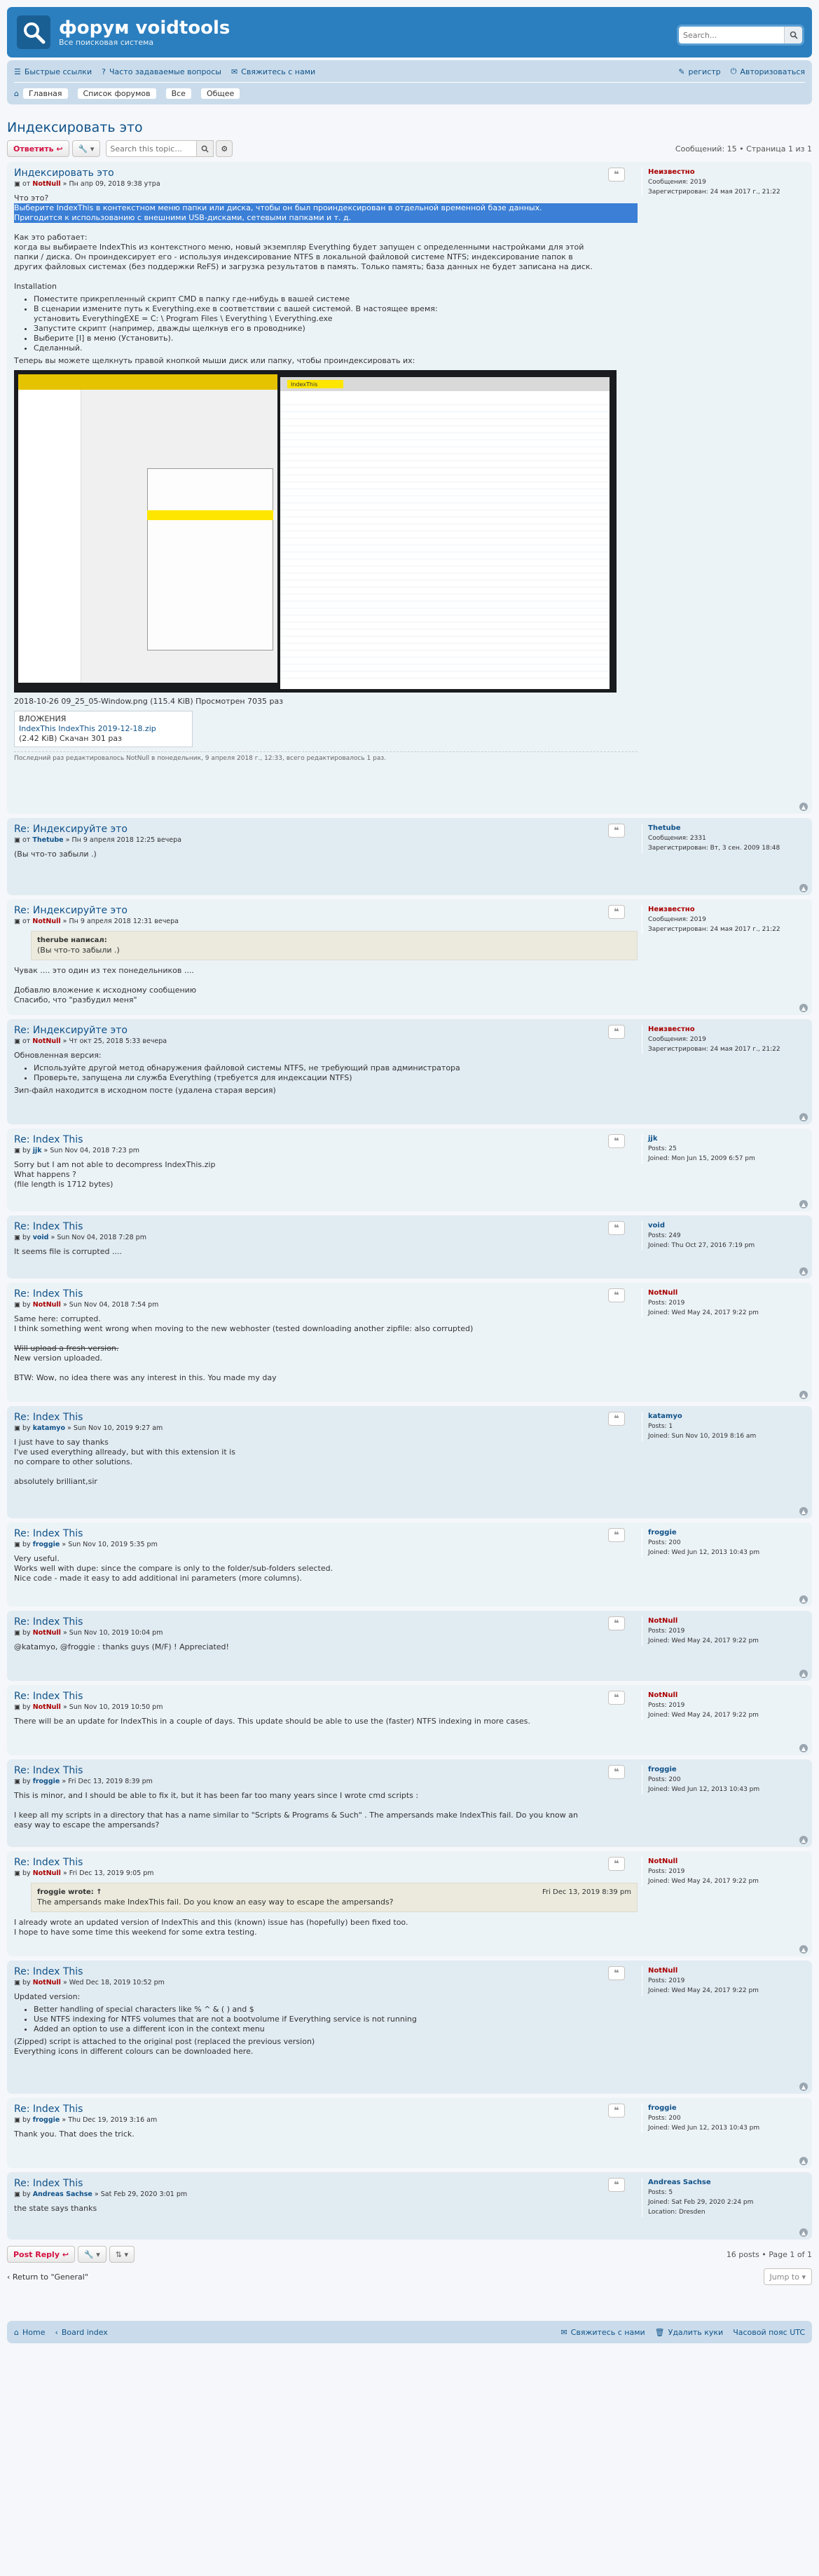 This screenshot has width=819, height=2576. I want to click on author-name: Thetube, so click(47, 840).